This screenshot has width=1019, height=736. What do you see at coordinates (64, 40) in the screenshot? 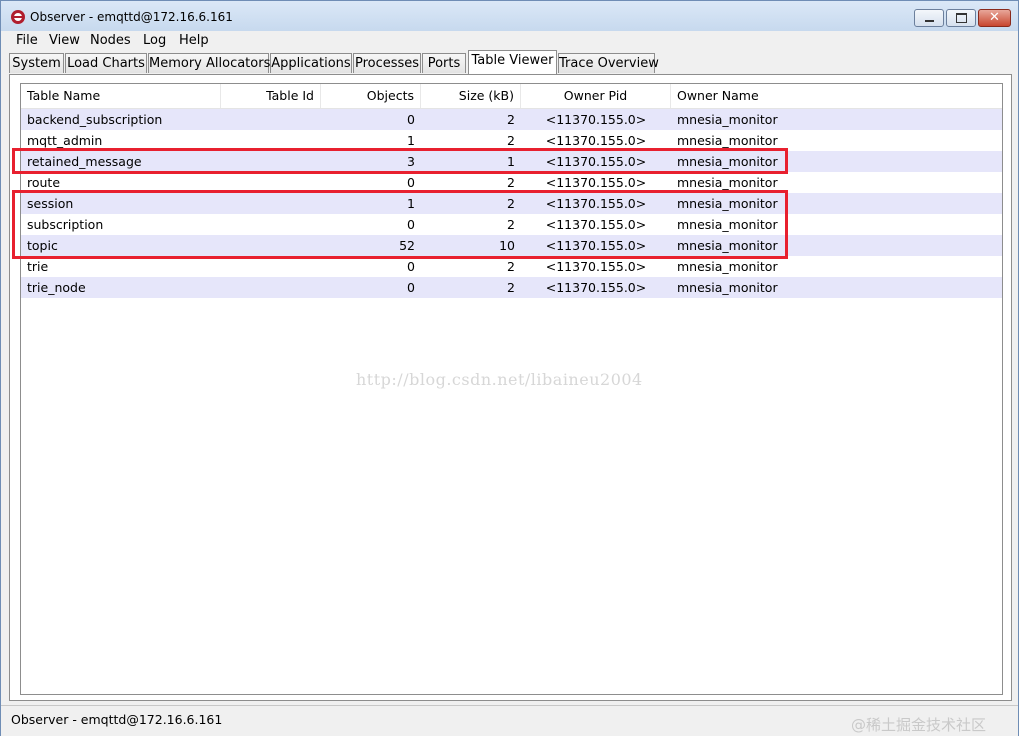
I see `menu-view: View` at bounding box center [64, 40].